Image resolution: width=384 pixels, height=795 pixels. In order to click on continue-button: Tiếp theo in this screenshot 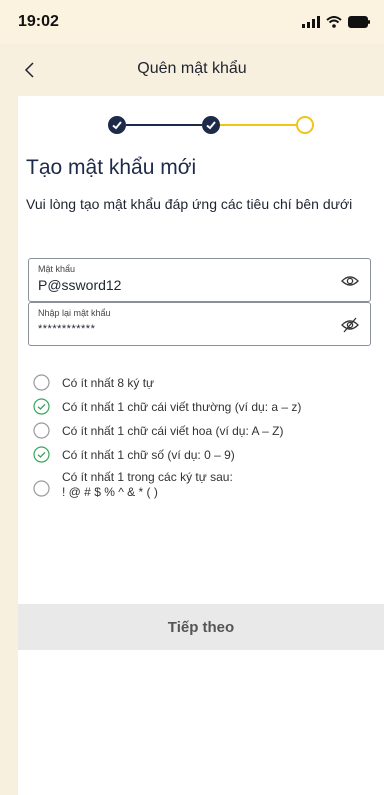, I will do `click(201, 627)`.